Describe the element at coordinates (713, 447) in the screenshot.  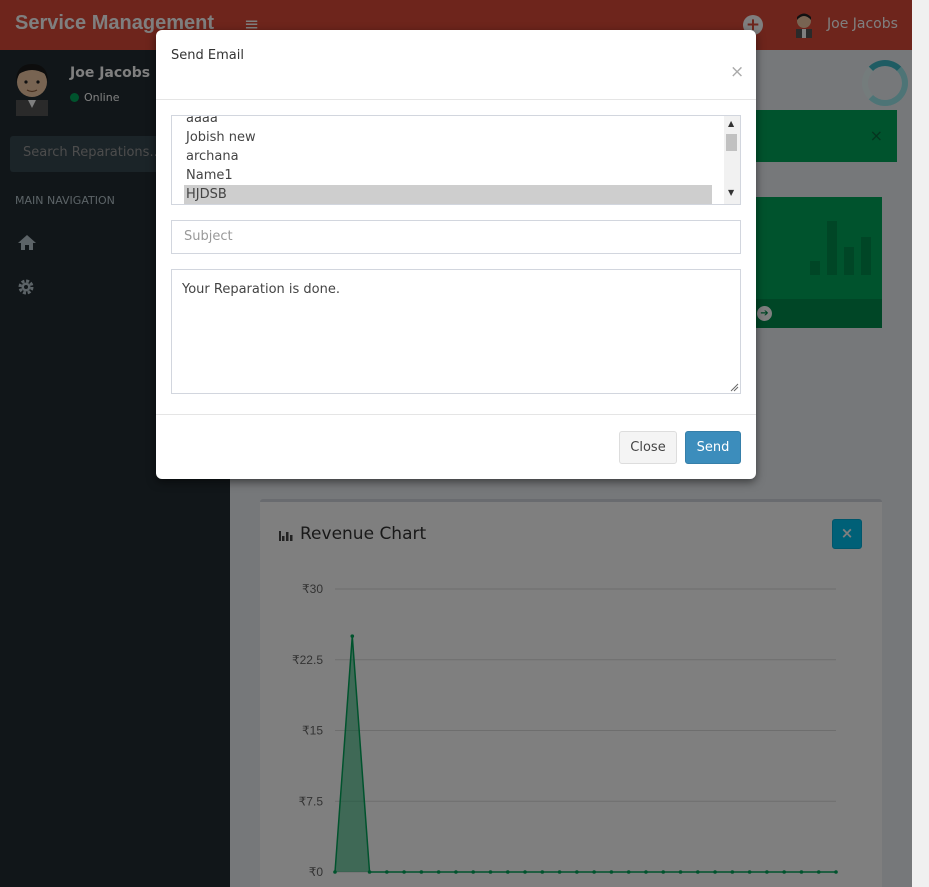
I see `send-button: Send` at that location.